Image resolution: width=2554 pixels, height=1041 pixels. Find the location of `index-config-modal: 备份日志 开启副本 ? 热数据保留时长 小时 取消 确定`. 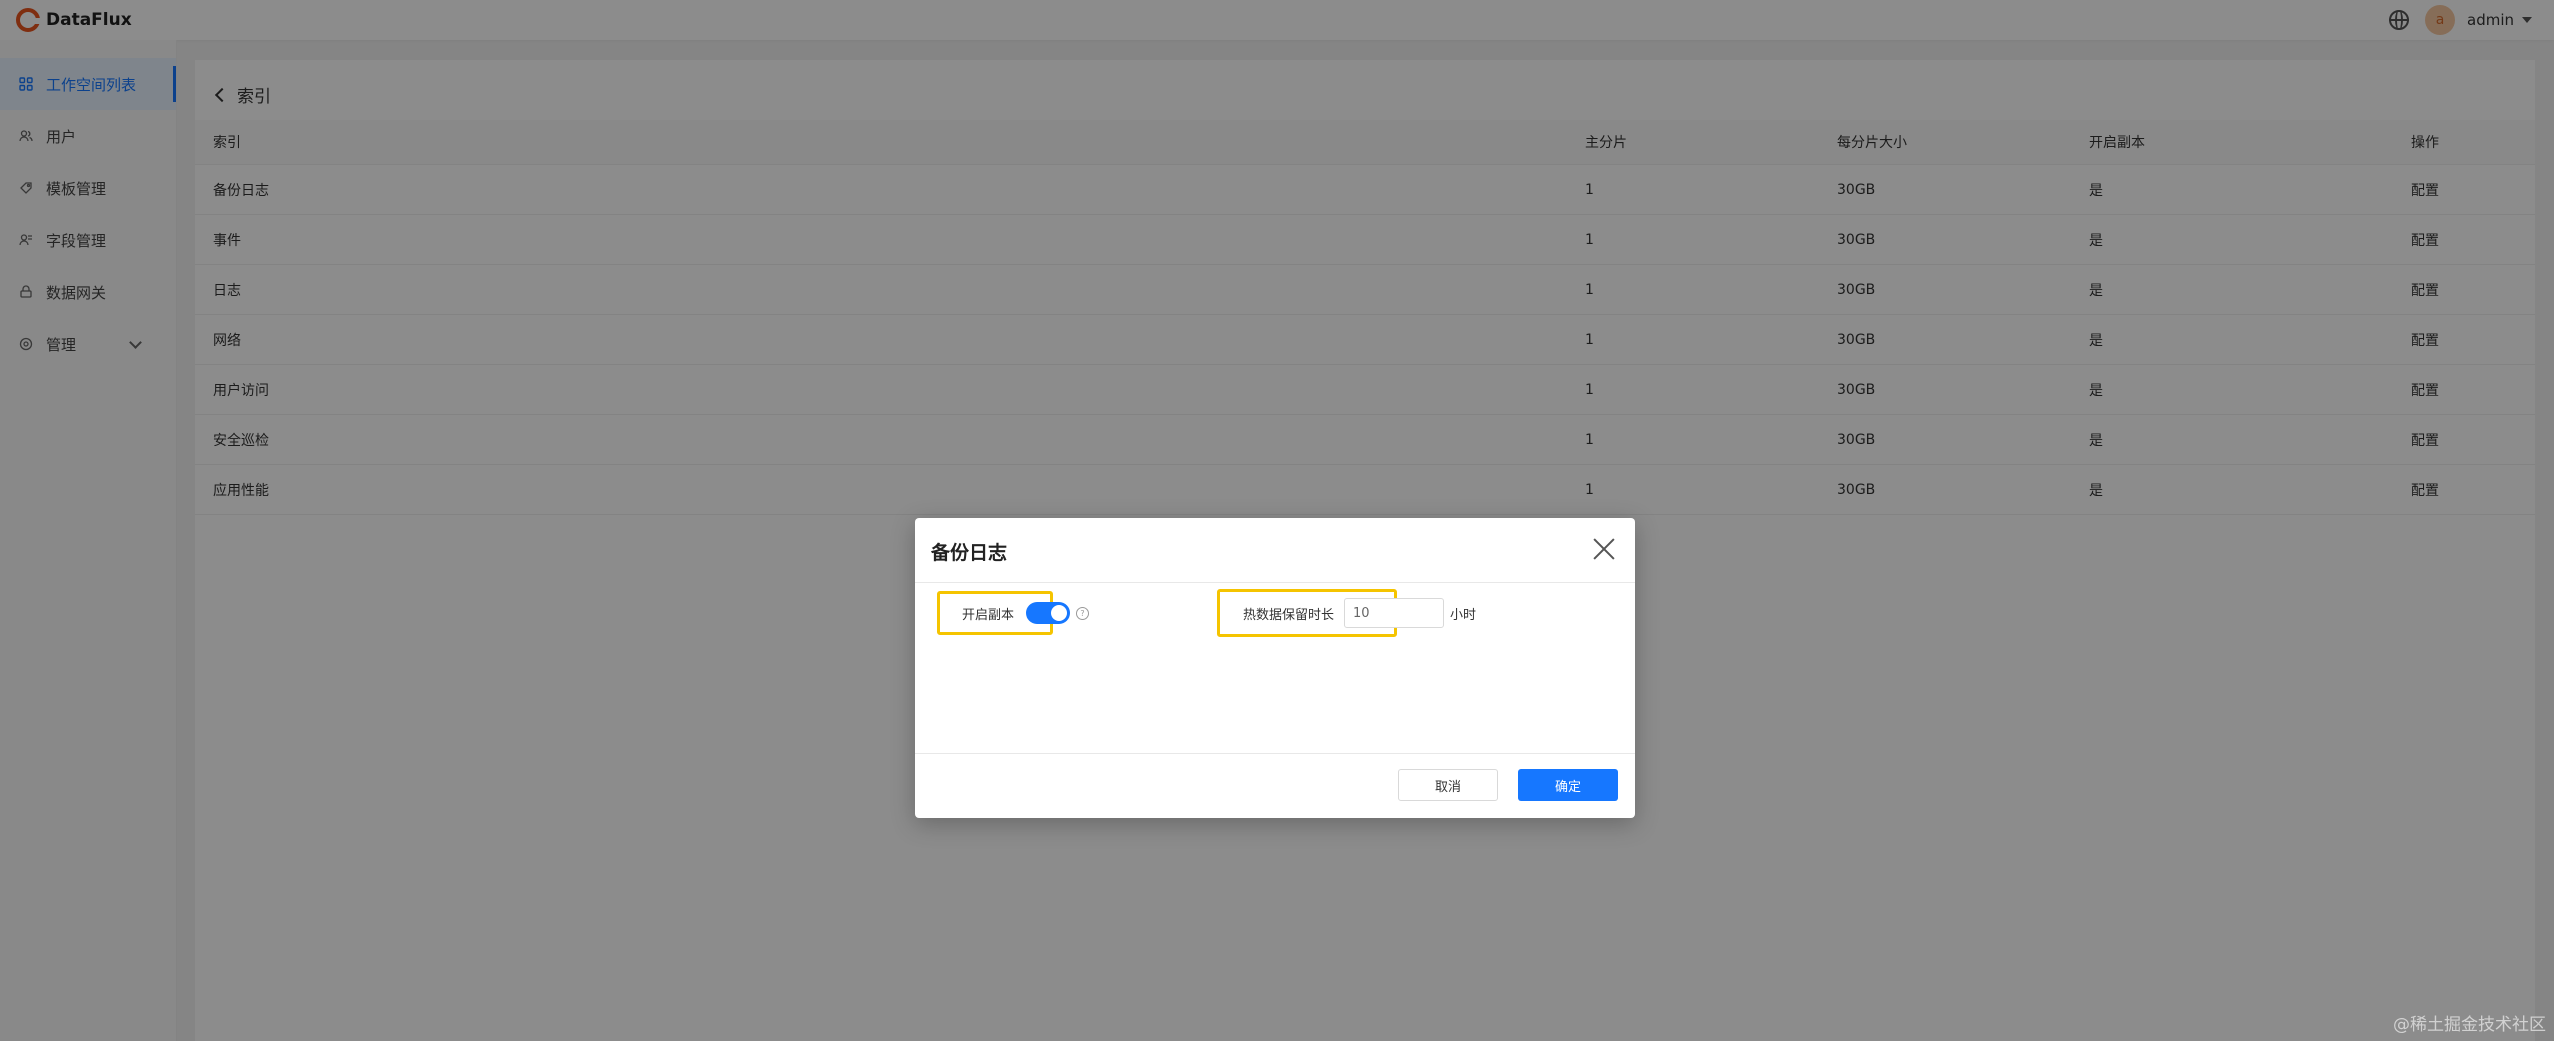

index-config-modal: 备份日志 开启副本 ? 热数据保留时长 小时 取消 确定 is located at coordinates (1275, 668).